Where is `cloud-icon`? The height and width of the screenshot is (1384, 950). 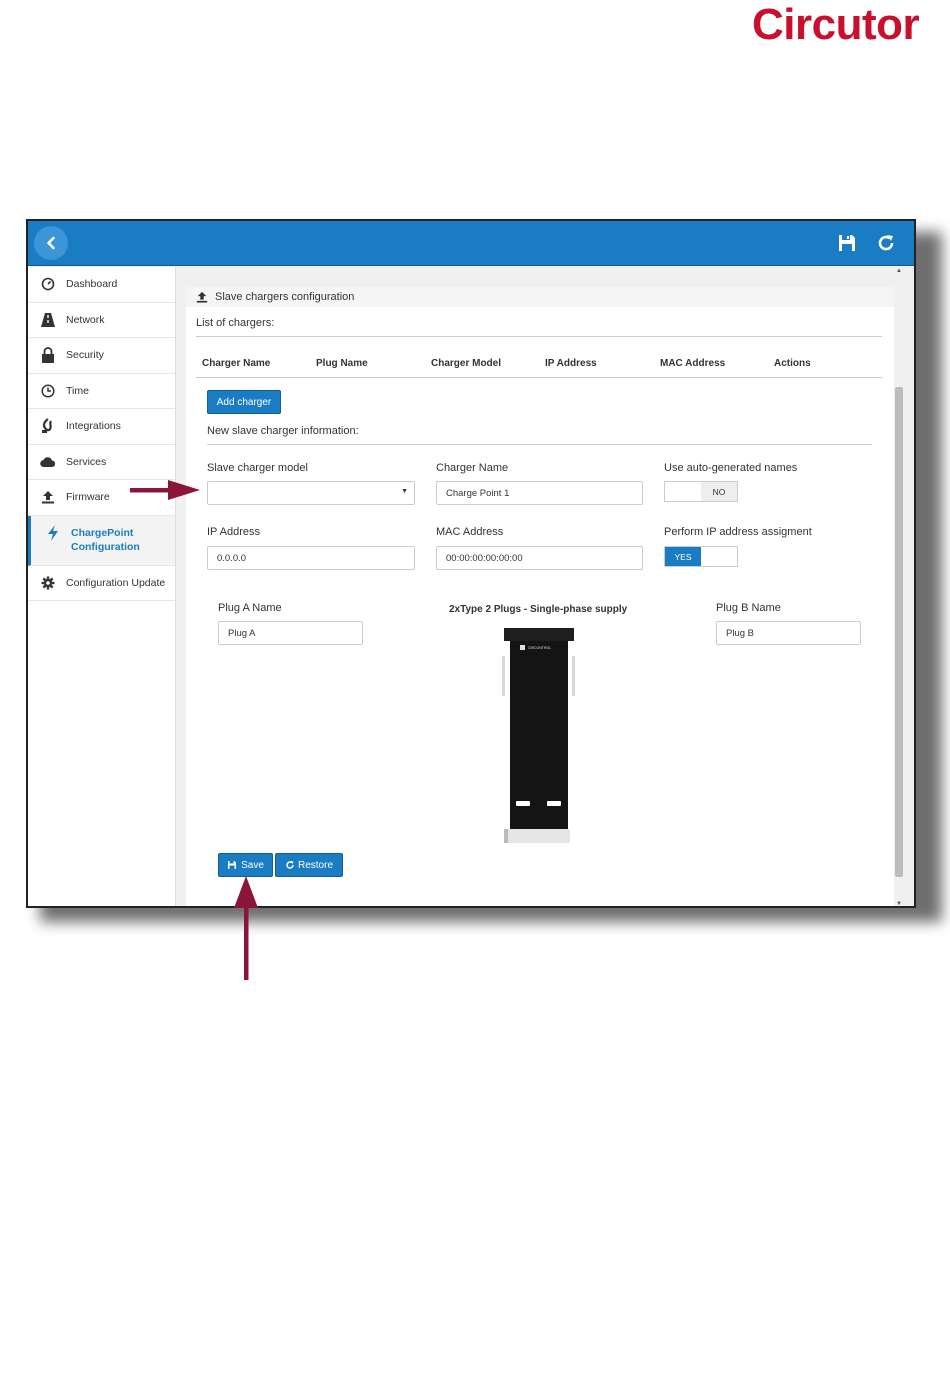 cloud-icon is located at coordinates (48, 462).